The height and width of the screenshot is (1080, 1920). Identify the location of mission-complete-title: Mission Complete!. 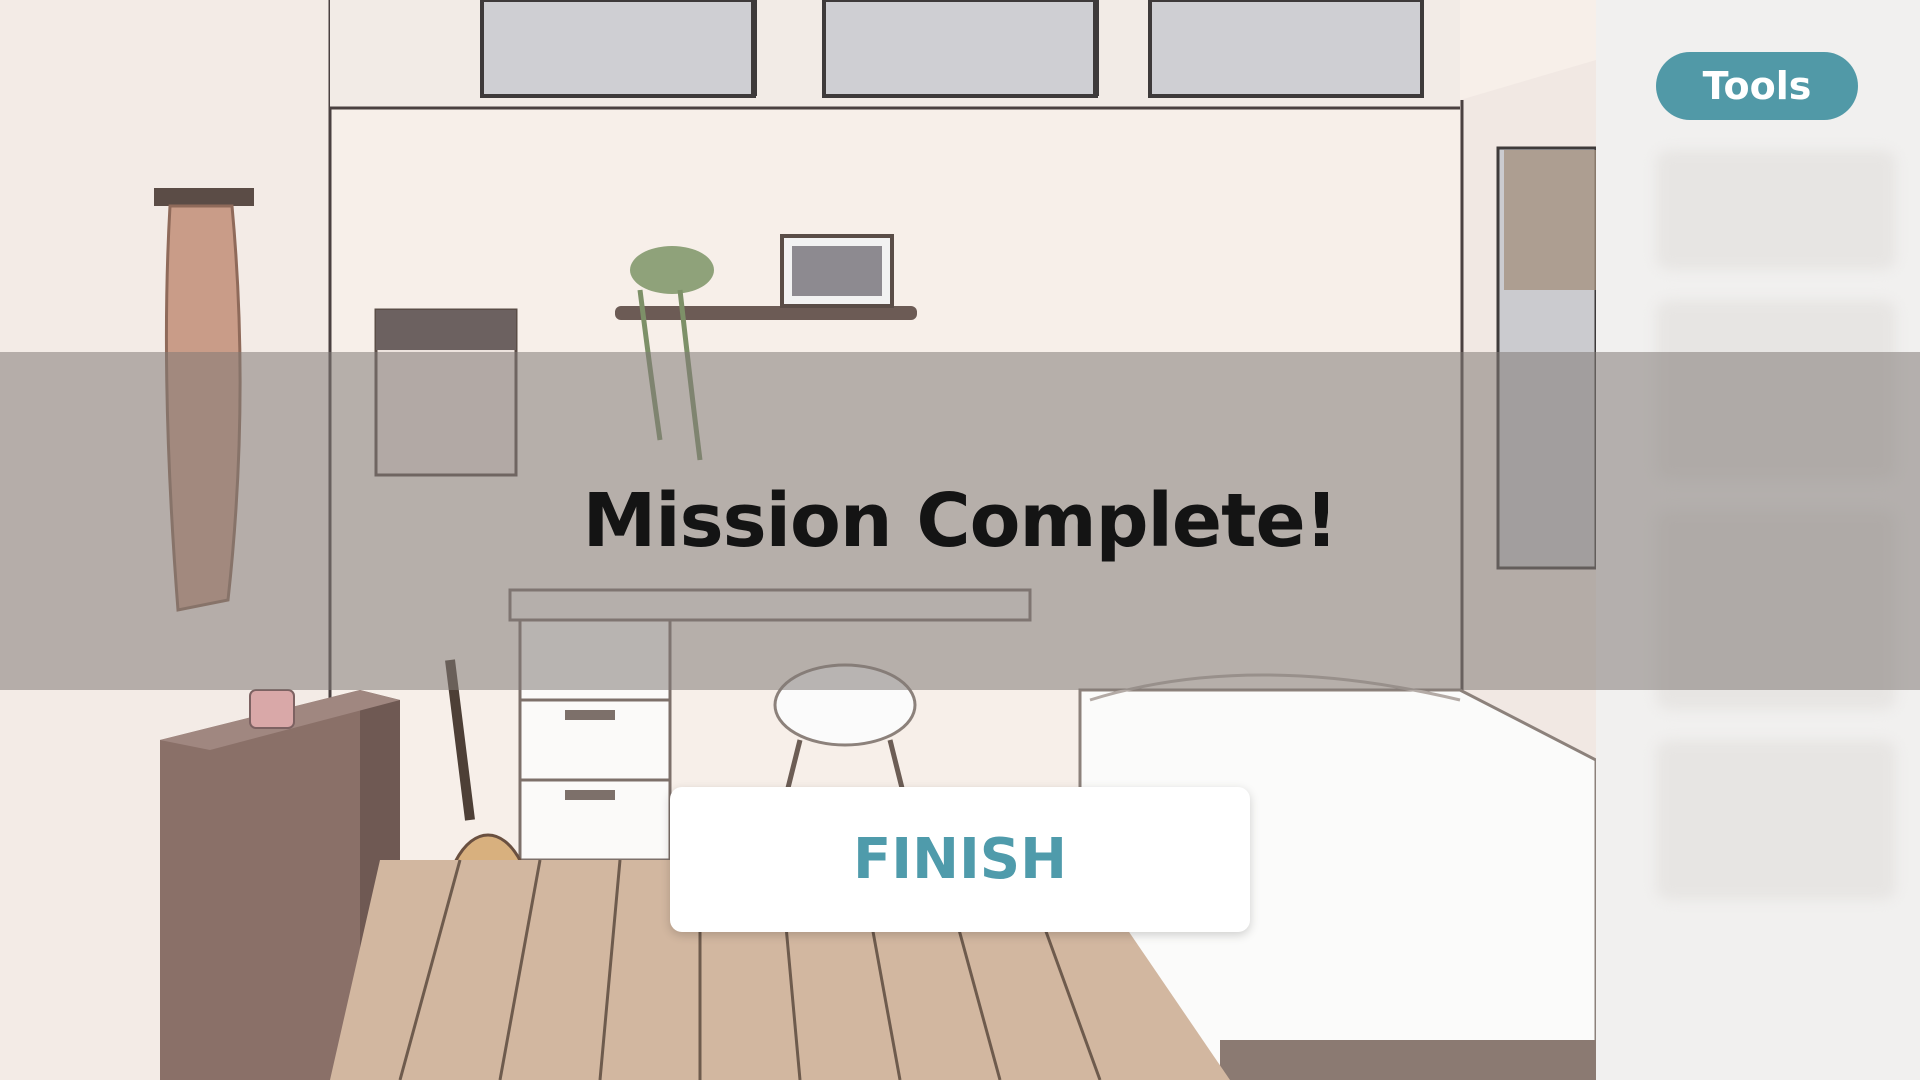
(960, 521).